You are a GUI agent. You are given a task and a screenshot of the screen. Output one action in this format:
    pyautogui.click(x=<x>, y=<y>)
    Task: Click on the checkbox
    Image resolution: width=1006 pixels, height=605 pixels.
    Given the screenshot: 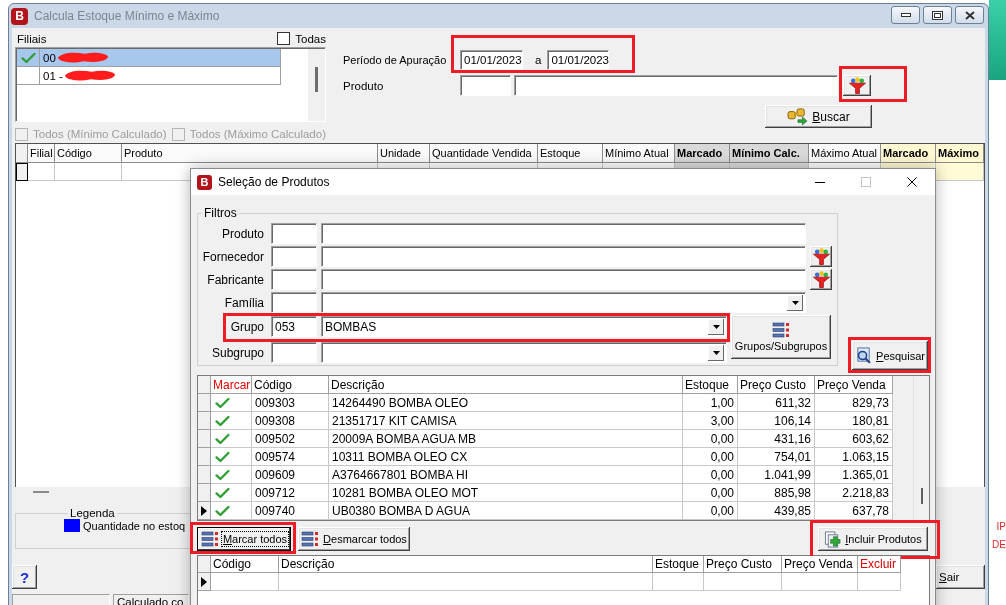 What is the action you would take?
    pyautogui.click(x=284, y=38)
    